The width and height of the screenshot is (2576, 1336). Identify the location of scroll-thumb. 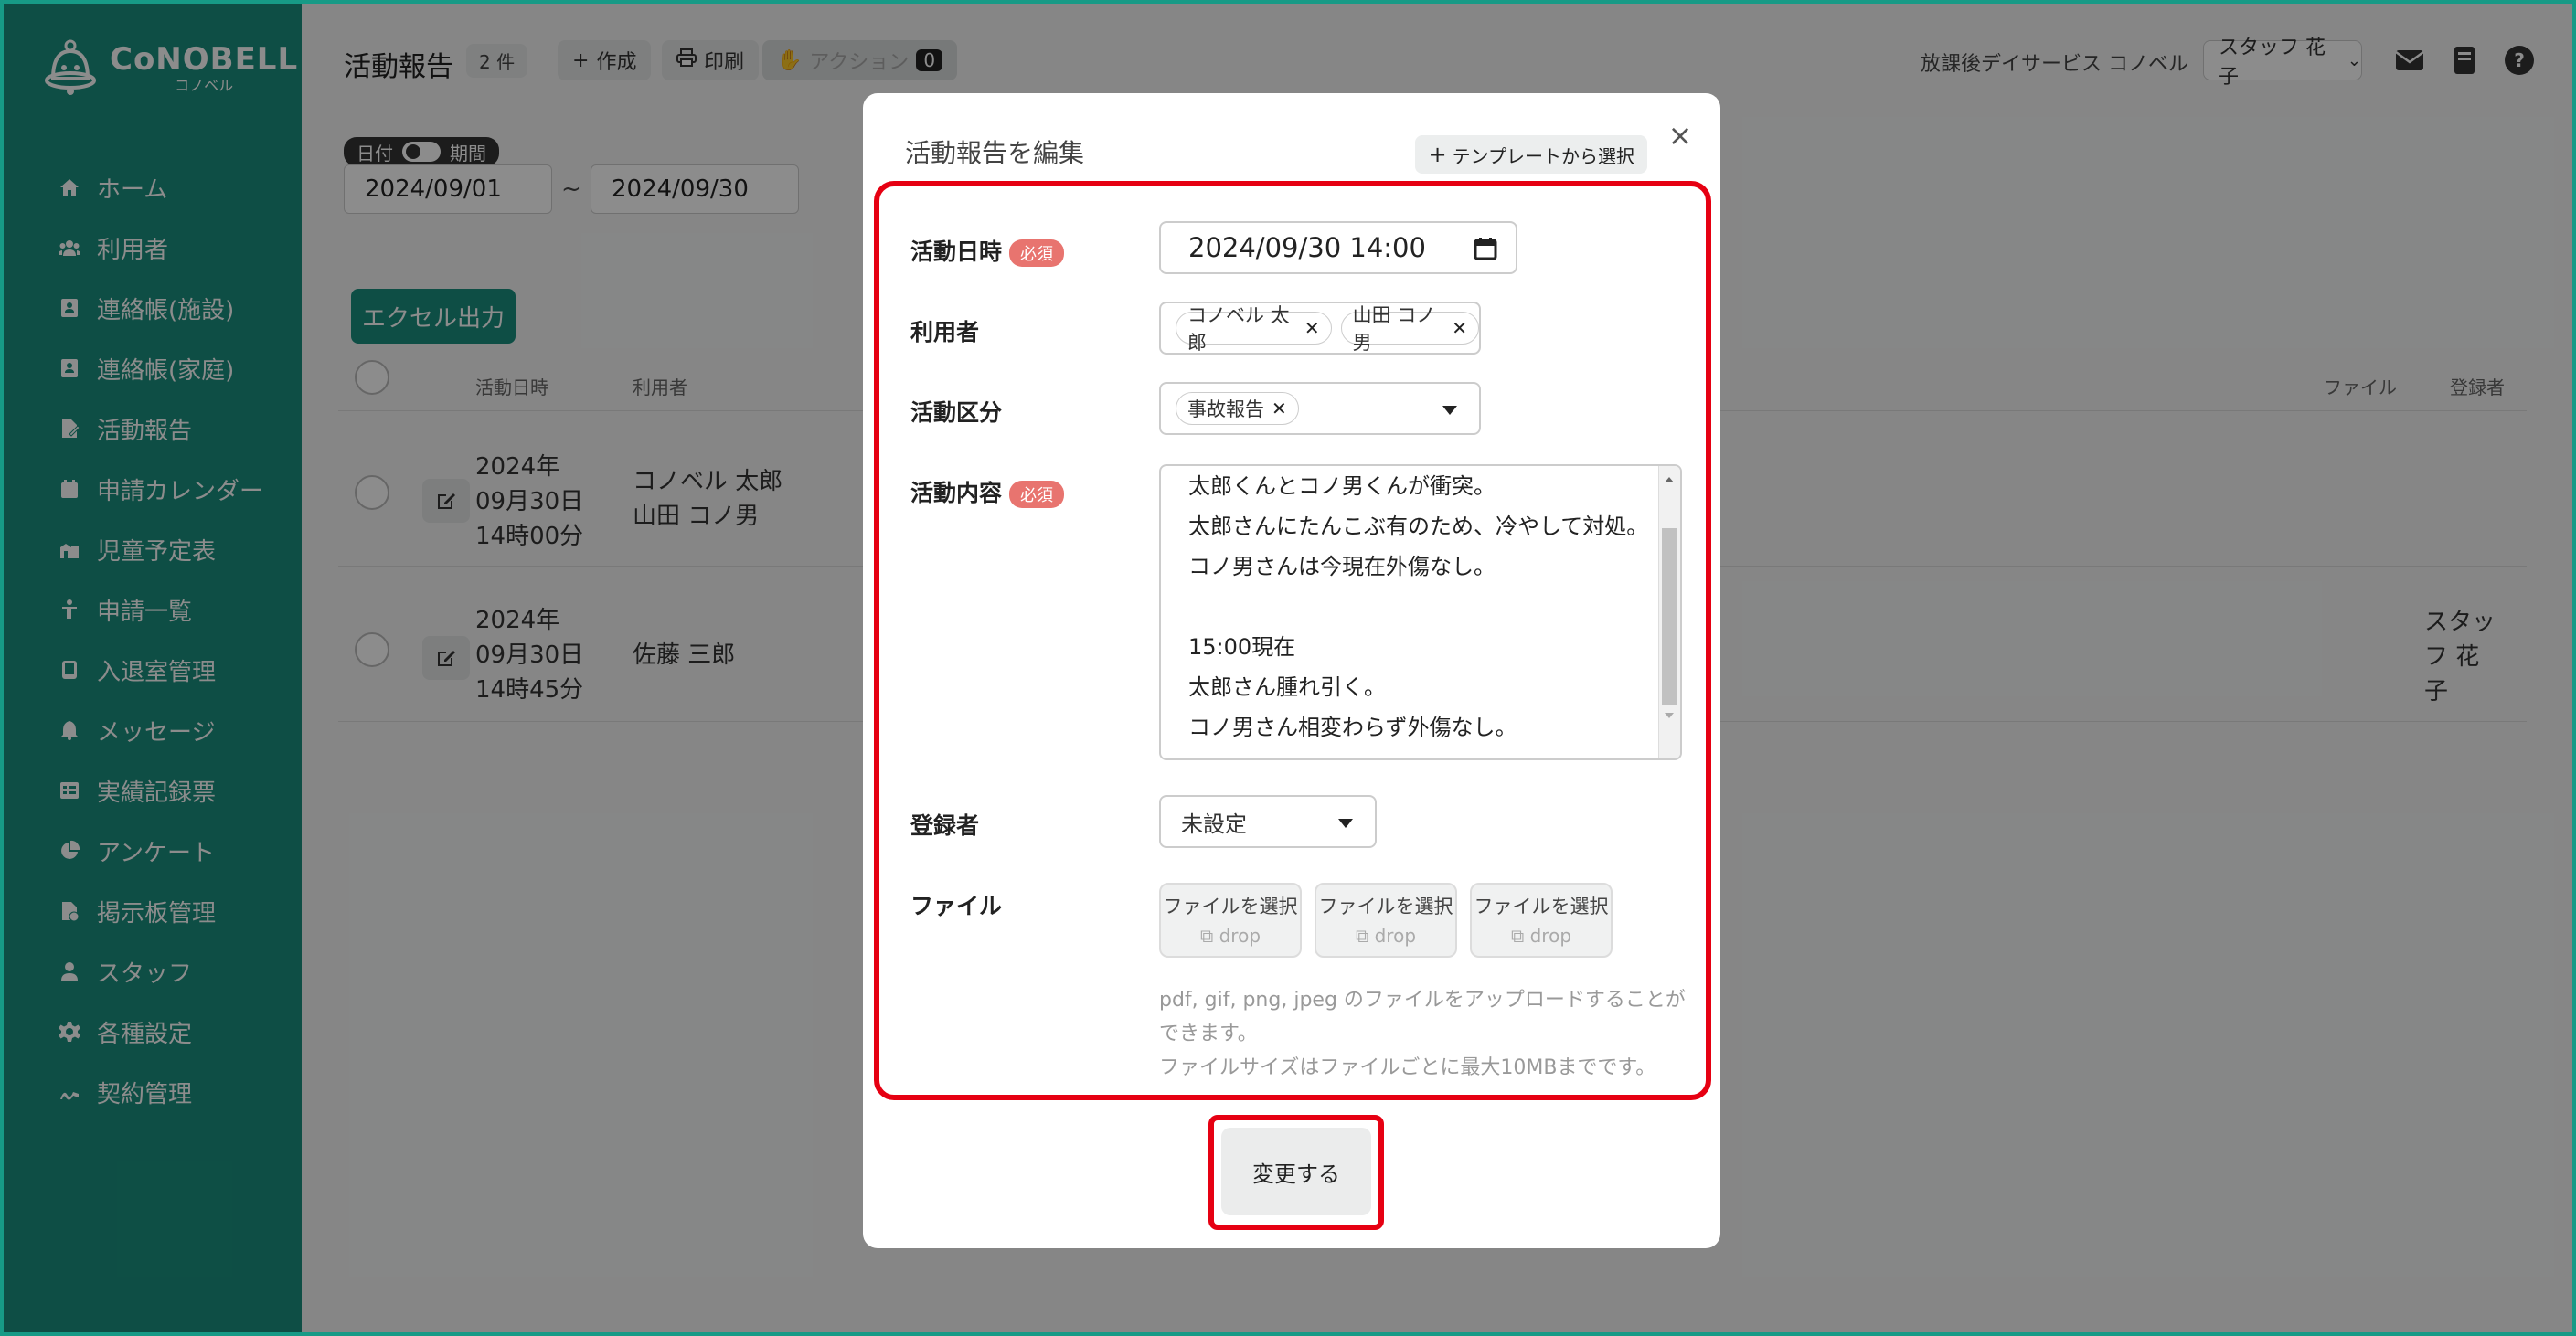
(1669, 617).